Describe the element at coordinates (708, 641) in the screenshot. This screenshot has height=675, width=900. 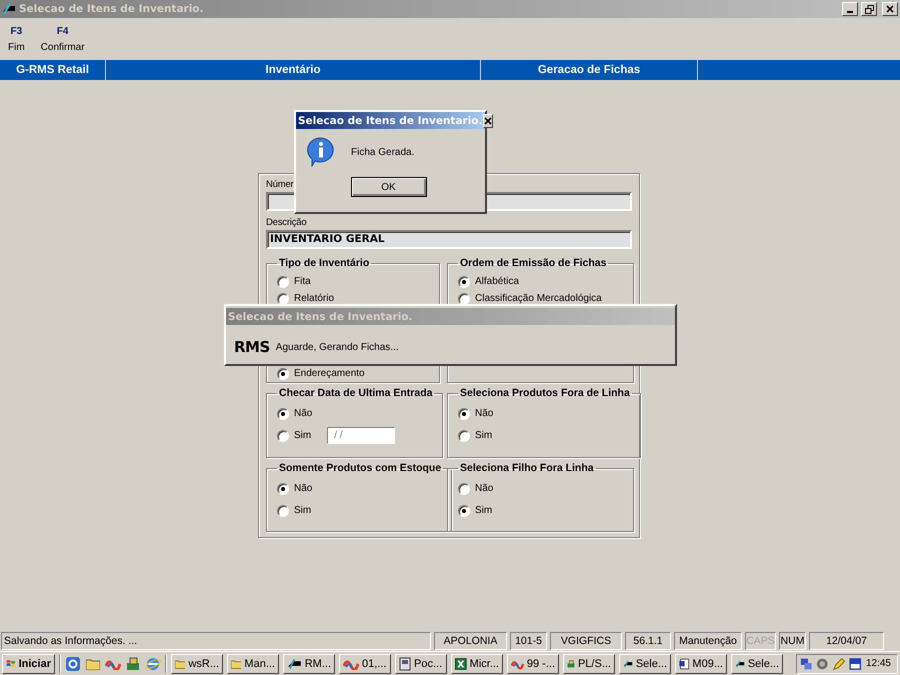
I see `status-panel: Manutenção` at that location.